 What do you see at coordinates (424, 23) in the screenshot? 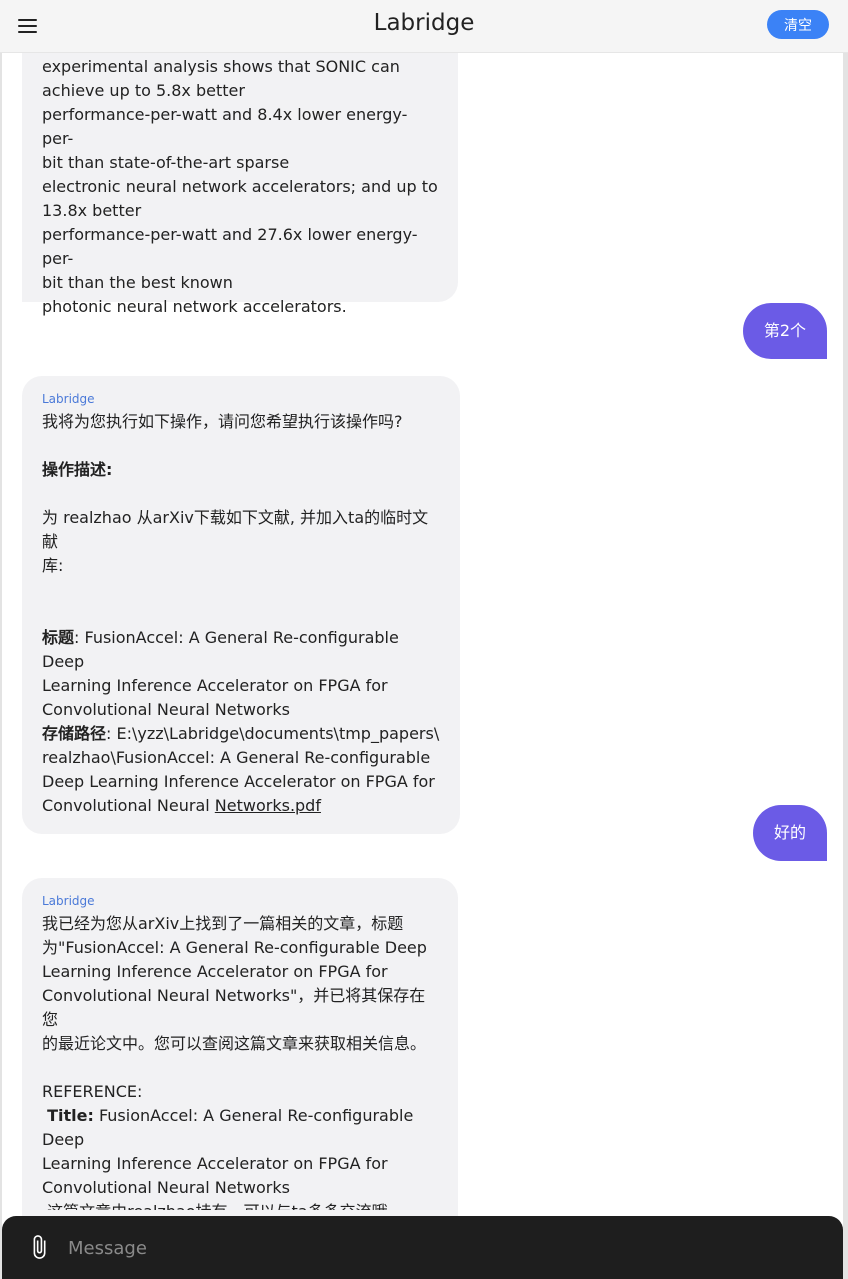
I see `app-title: Labridge` at bounding box center [424, 23].